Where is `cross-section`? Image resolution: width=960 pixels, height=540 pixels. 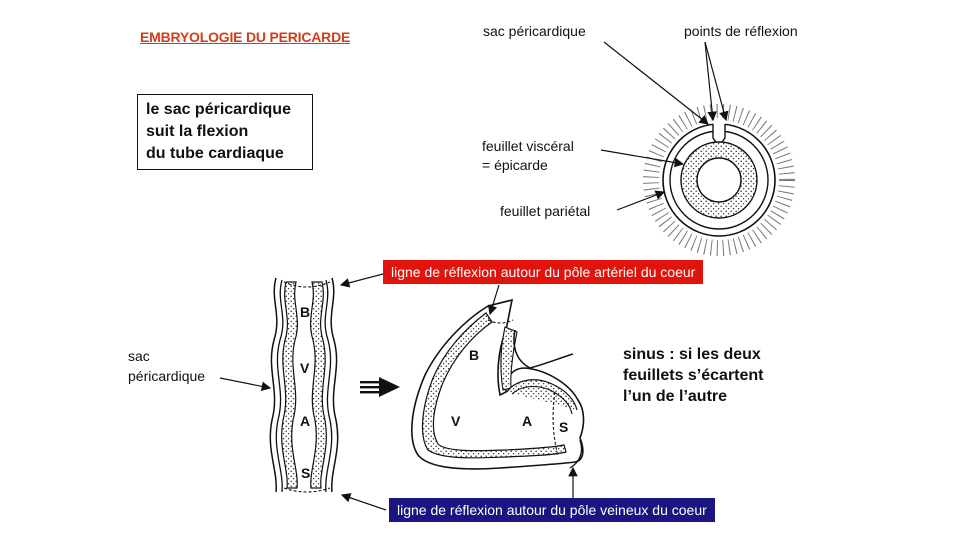 cross-section is located at coordinates (719, 180).